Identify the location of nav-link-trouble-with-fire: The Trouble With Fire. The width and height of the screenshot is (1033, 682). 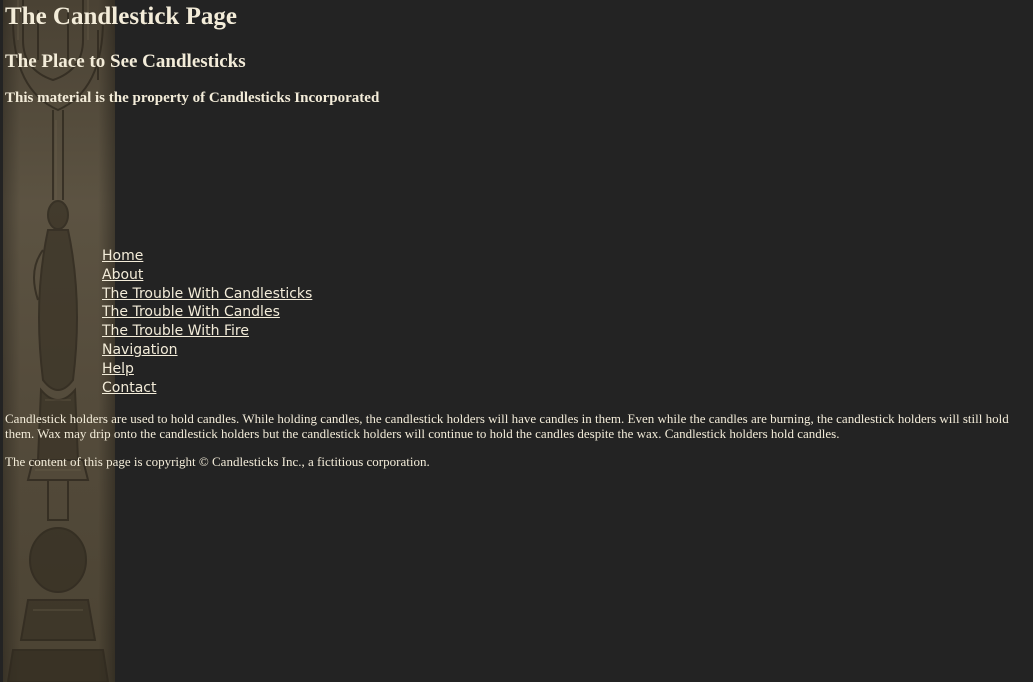
(207, 331).